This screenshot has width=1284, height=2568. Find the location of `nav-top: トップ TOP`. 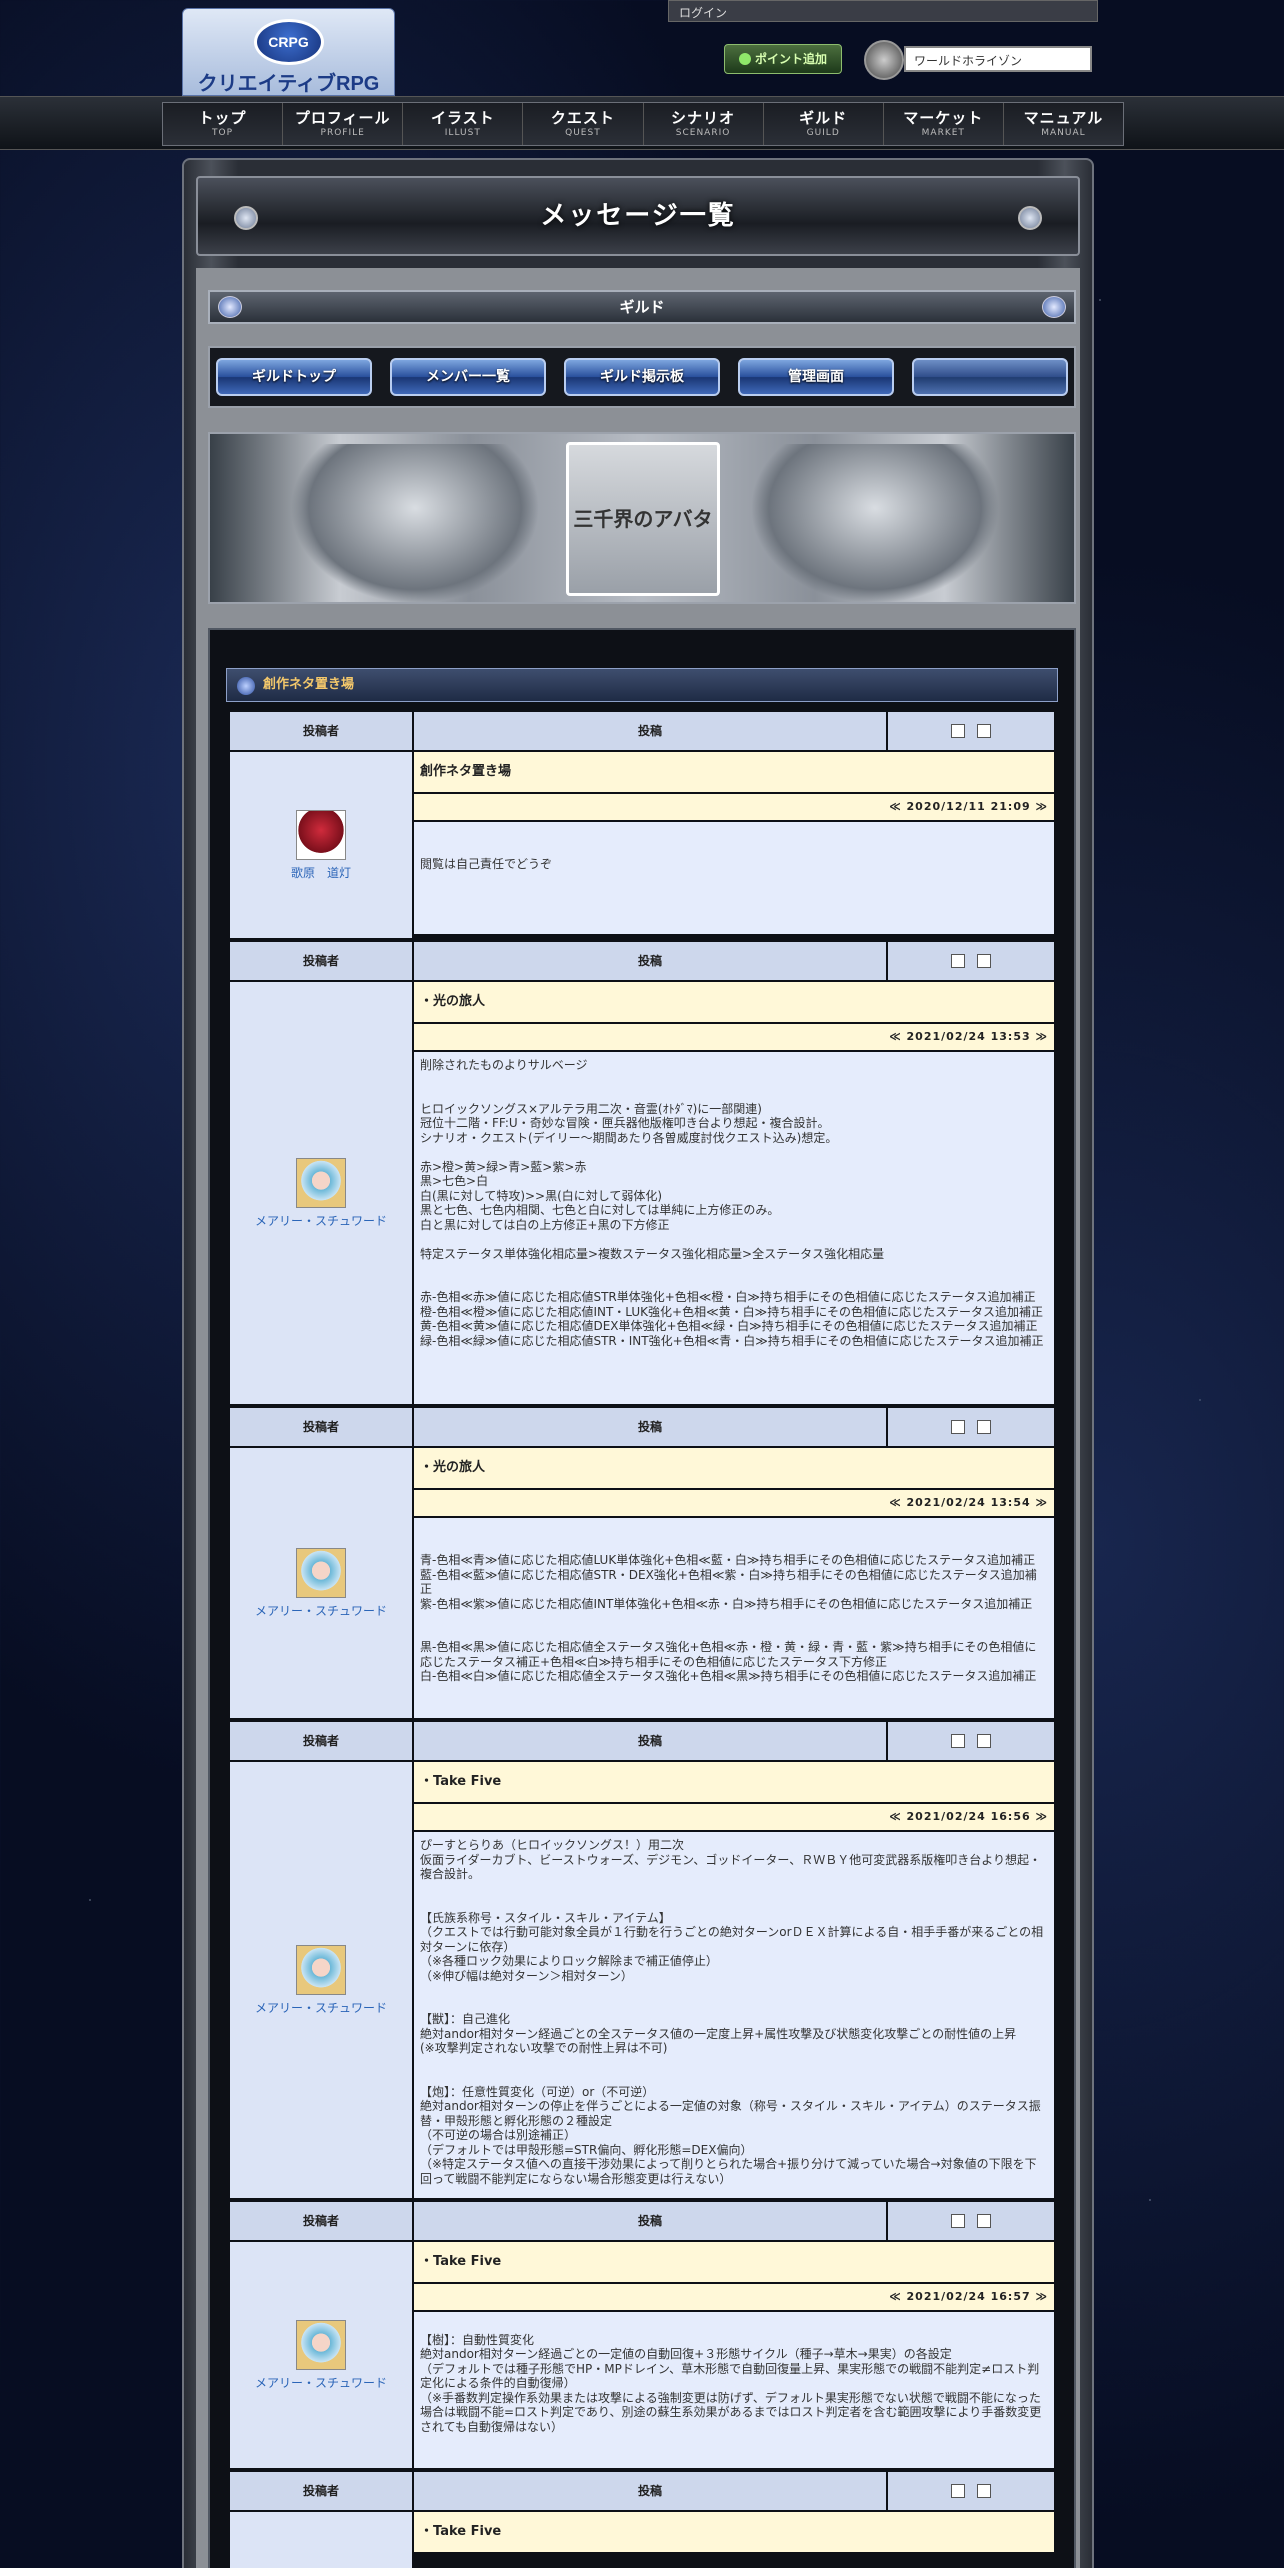

nav-top: トップ TOP is located at coordinates (223, 124).